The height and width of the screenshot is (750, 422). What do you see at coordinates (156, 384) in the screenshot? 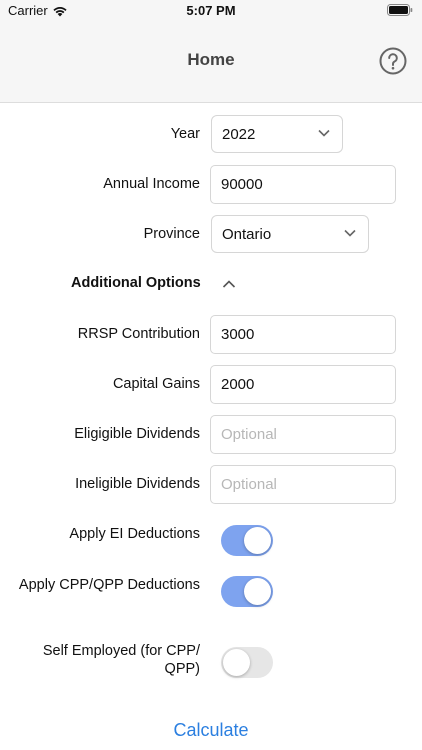
I see `capital-gains-label: Capital Gains` at bounding box center [156, 384].